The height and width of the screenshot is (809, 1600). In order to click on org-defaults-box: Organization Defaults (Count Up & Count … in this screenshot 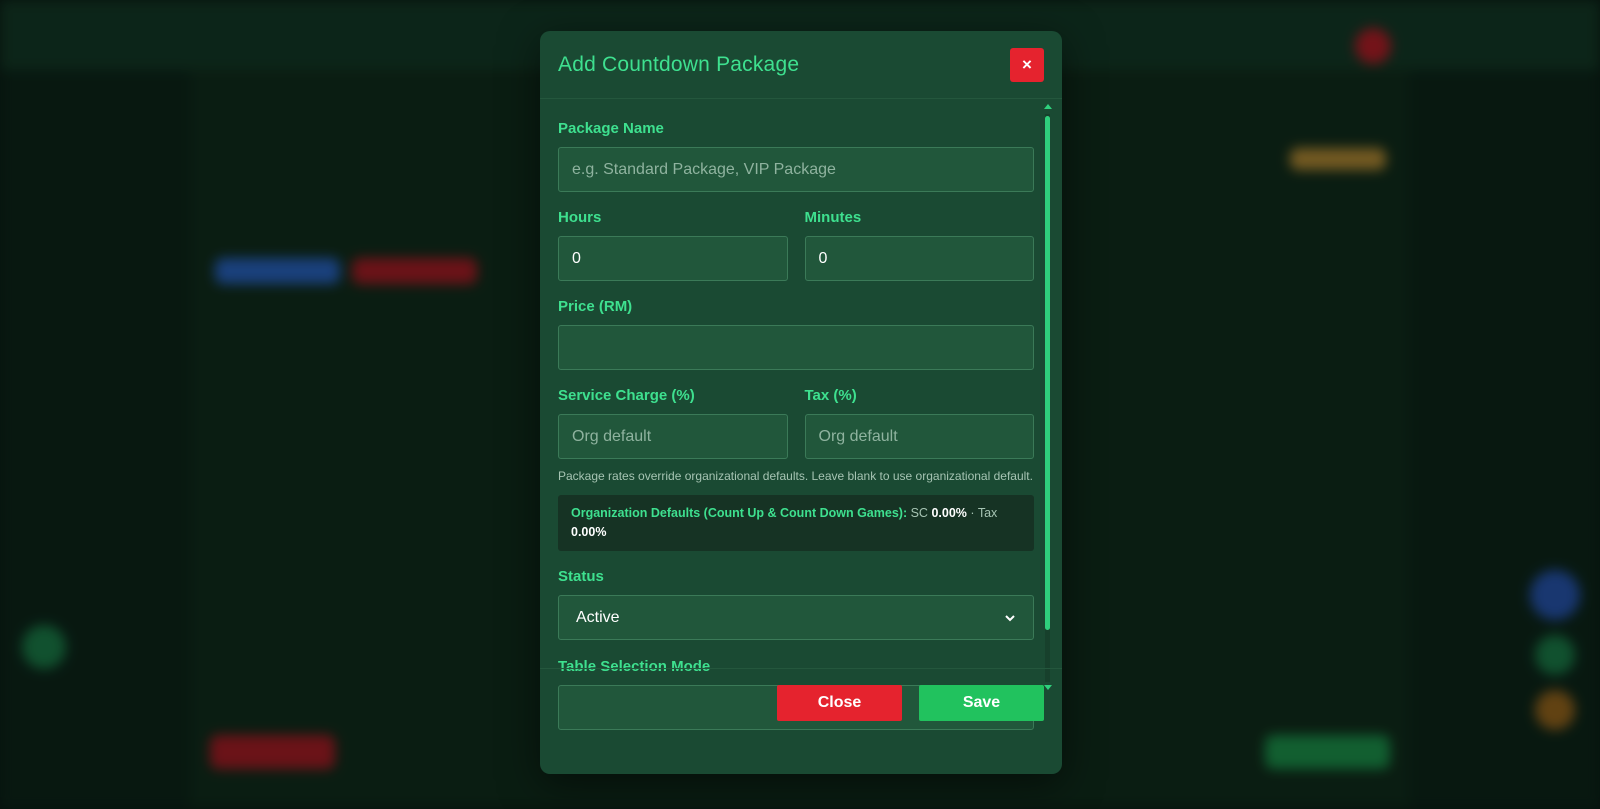, I will do `click(796, 523)`.